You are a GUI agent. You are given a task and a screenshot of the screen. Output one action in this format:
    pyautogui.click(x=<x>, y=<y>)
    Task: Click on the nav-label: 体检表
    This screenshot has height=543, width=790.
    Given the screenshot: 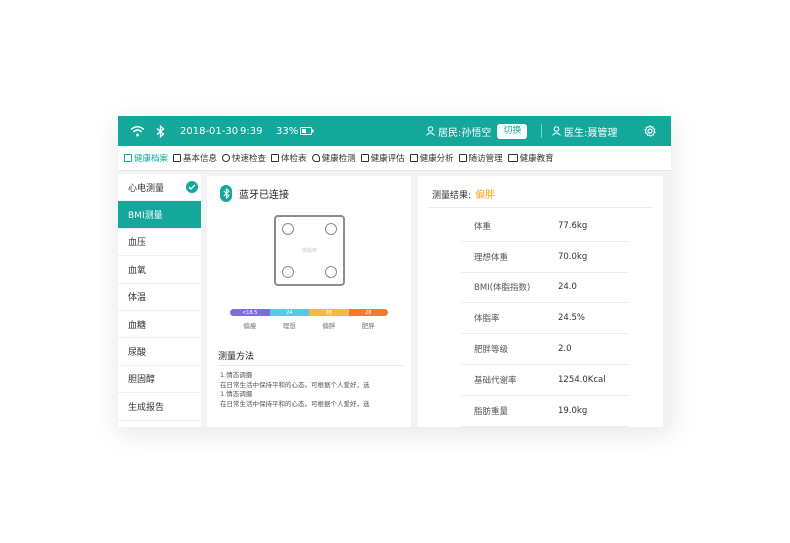 What is the action you would take?
    pyautogui.click(x=294, y=159)
    